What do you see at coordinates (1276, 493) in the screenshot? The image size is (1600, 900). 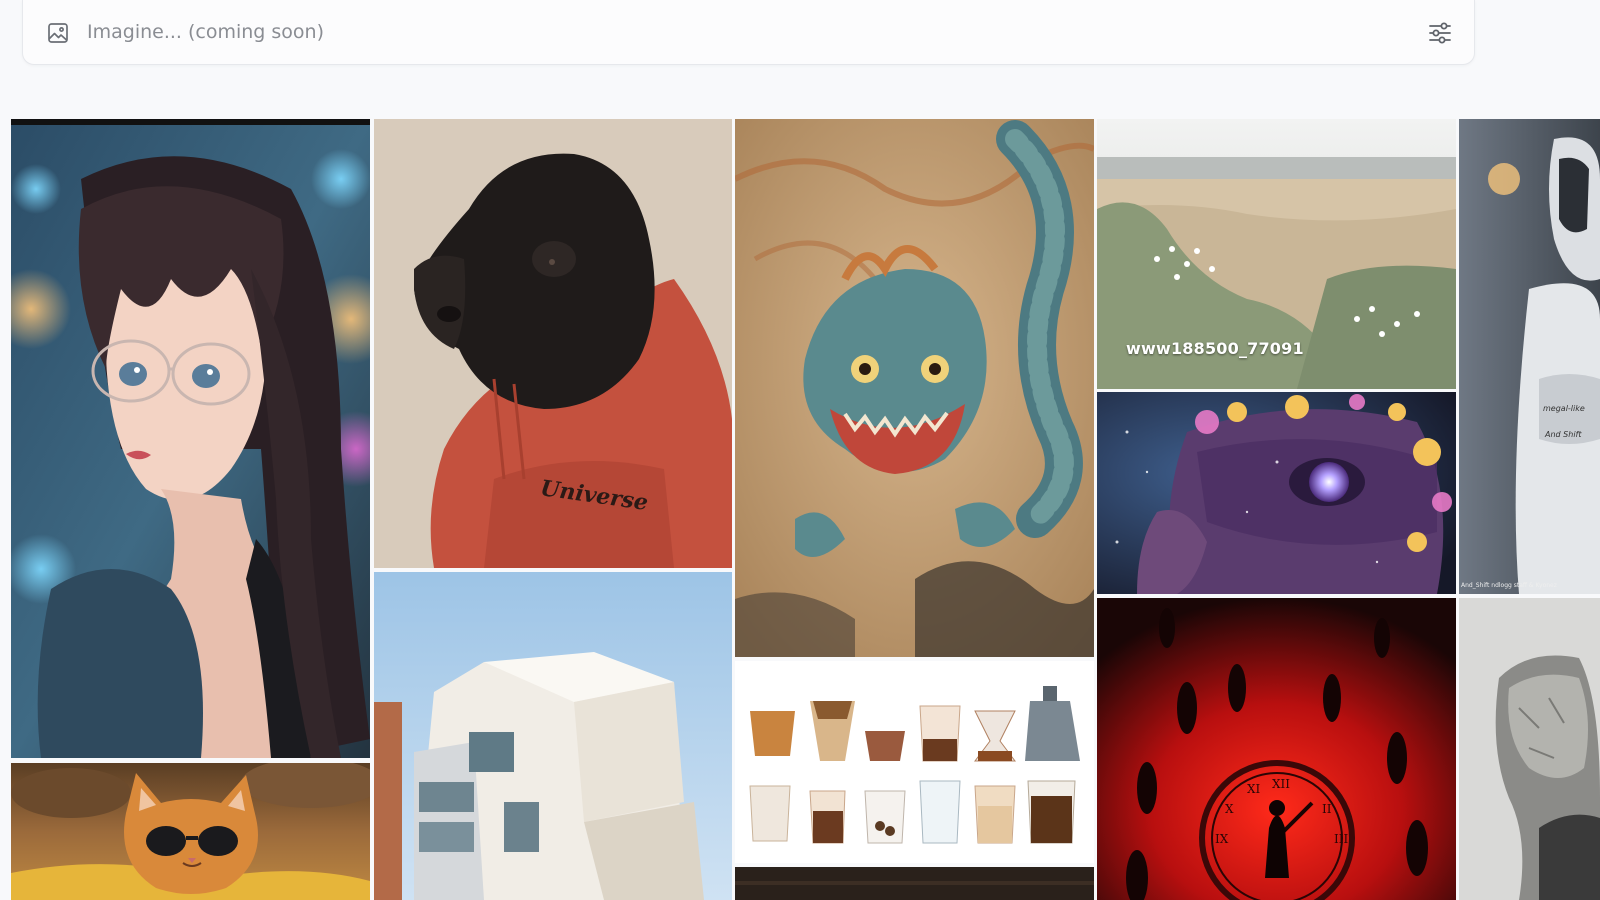 I see `gallery-image-cosmic-eye` at bounding box center [1276, 493].